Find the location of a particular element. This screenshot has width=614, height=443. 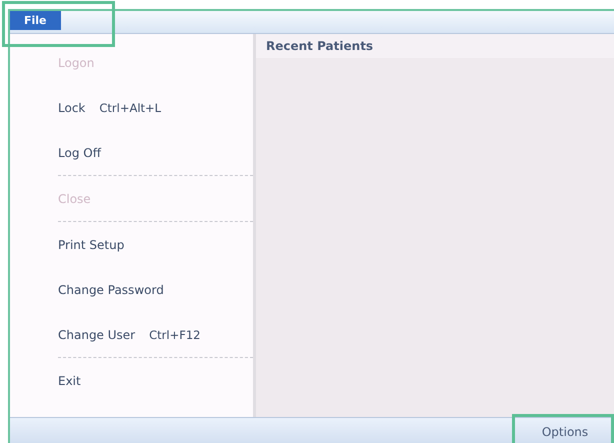

menu-item: Print Setup is located at coordinates (131, 244).